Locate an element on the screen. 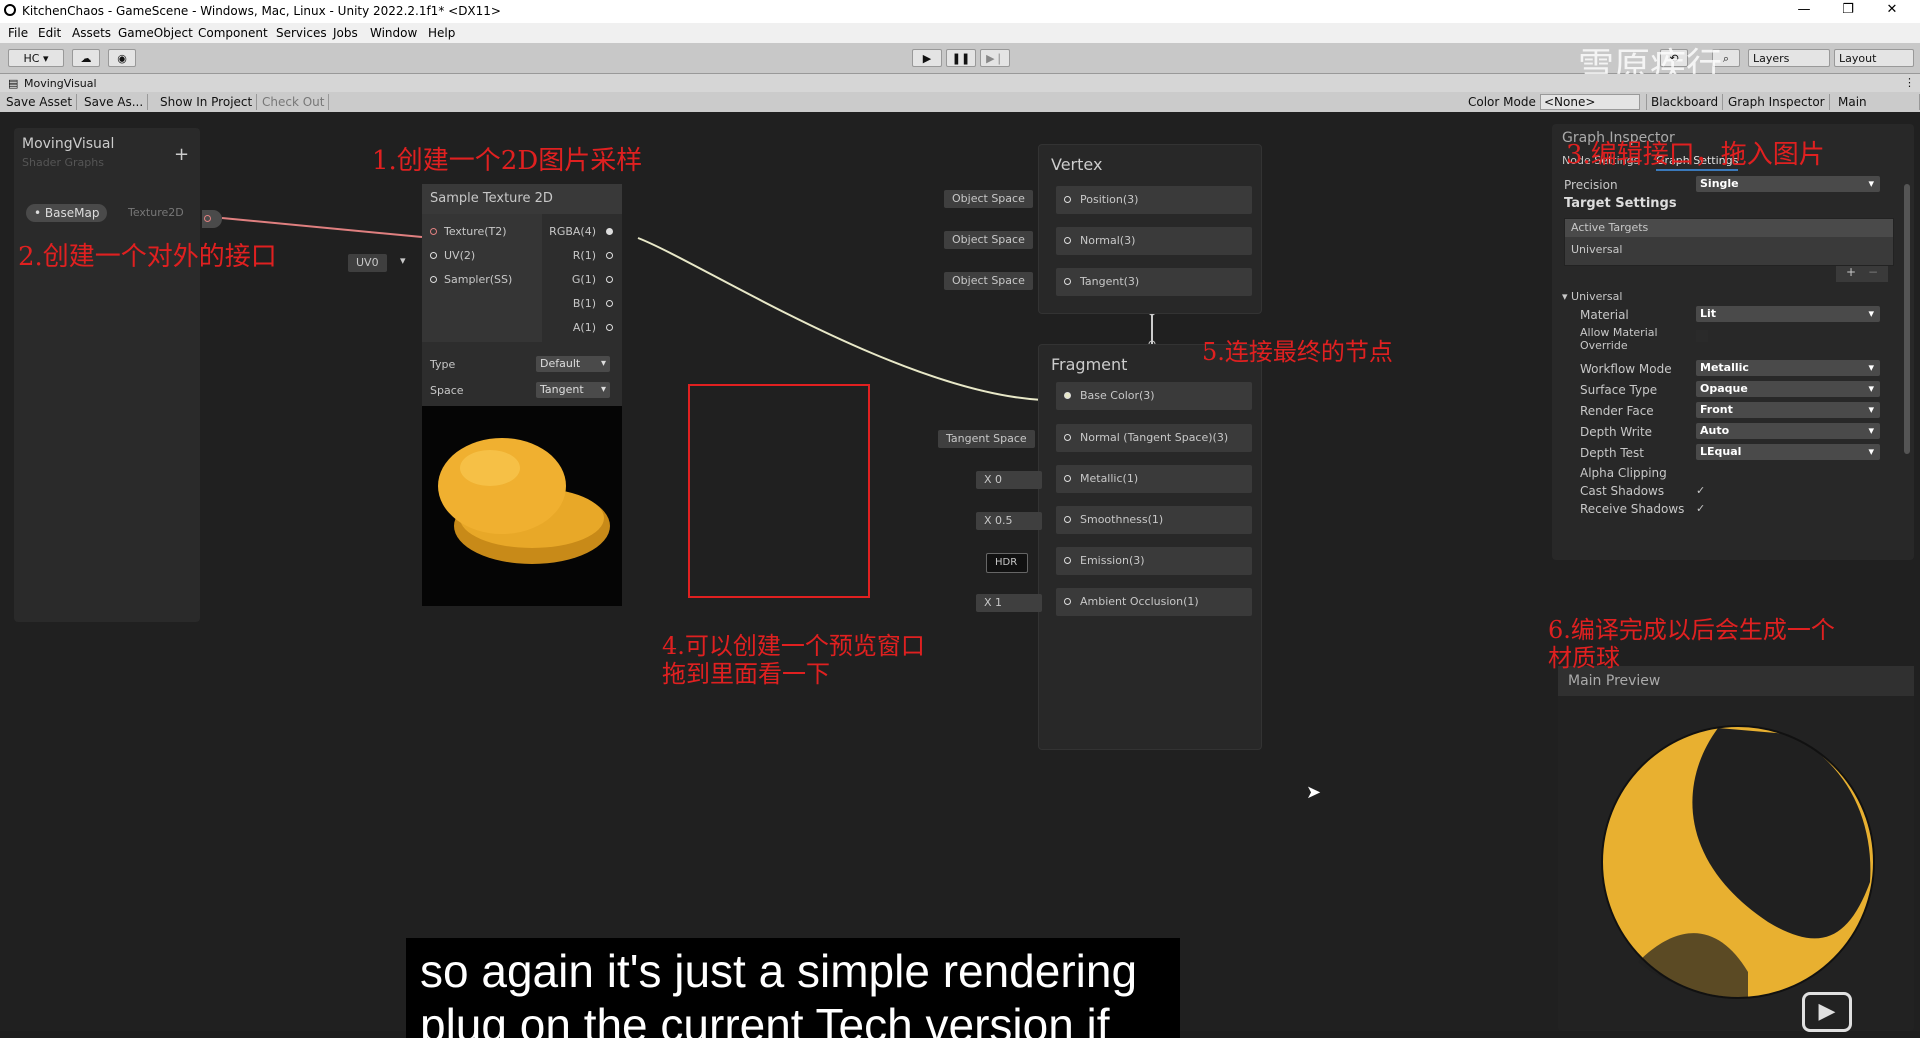 The width and height of the screenshot is (1920, 1038). smoothness-port is located at coordinates (1067, 519).